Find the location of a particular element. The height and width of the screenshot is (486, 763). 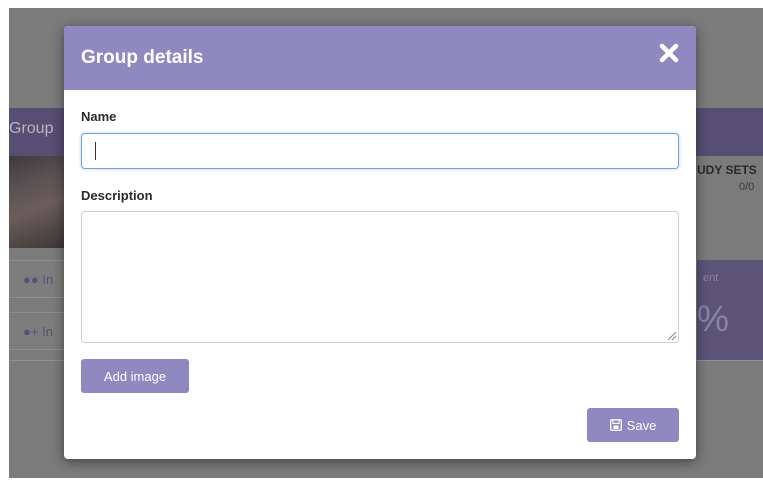

background-invite-user-button: ●+ In is located at coordinates (39, 331).